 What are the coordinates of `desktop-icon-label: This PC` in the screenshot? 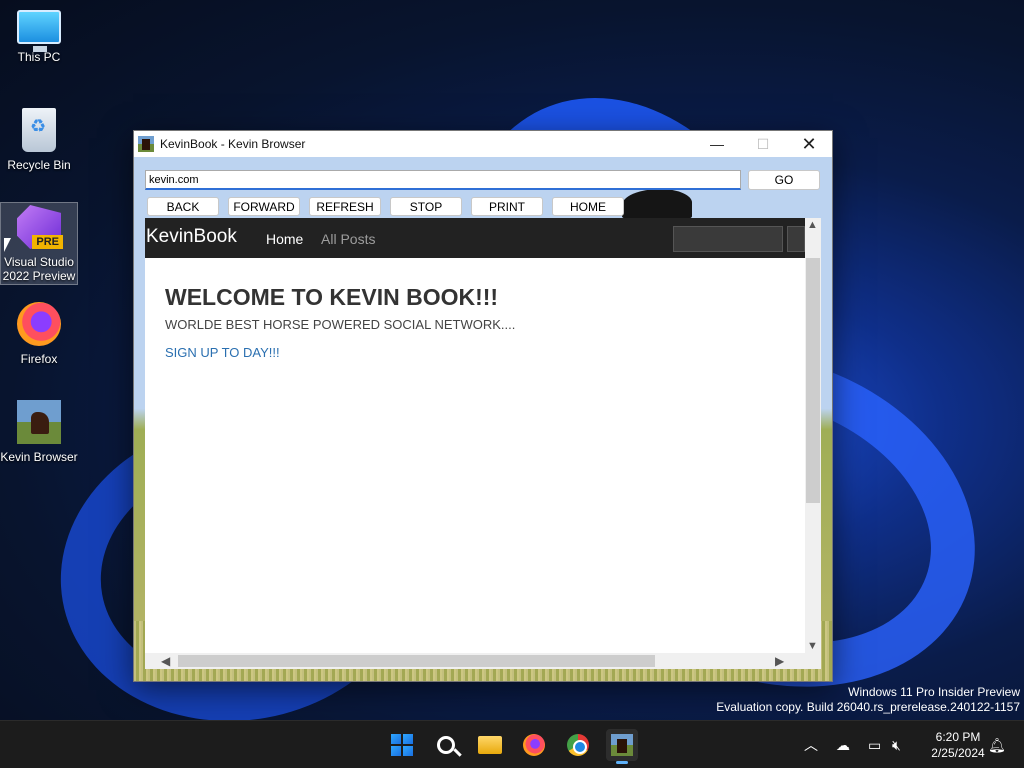 It's located at (39, 57).